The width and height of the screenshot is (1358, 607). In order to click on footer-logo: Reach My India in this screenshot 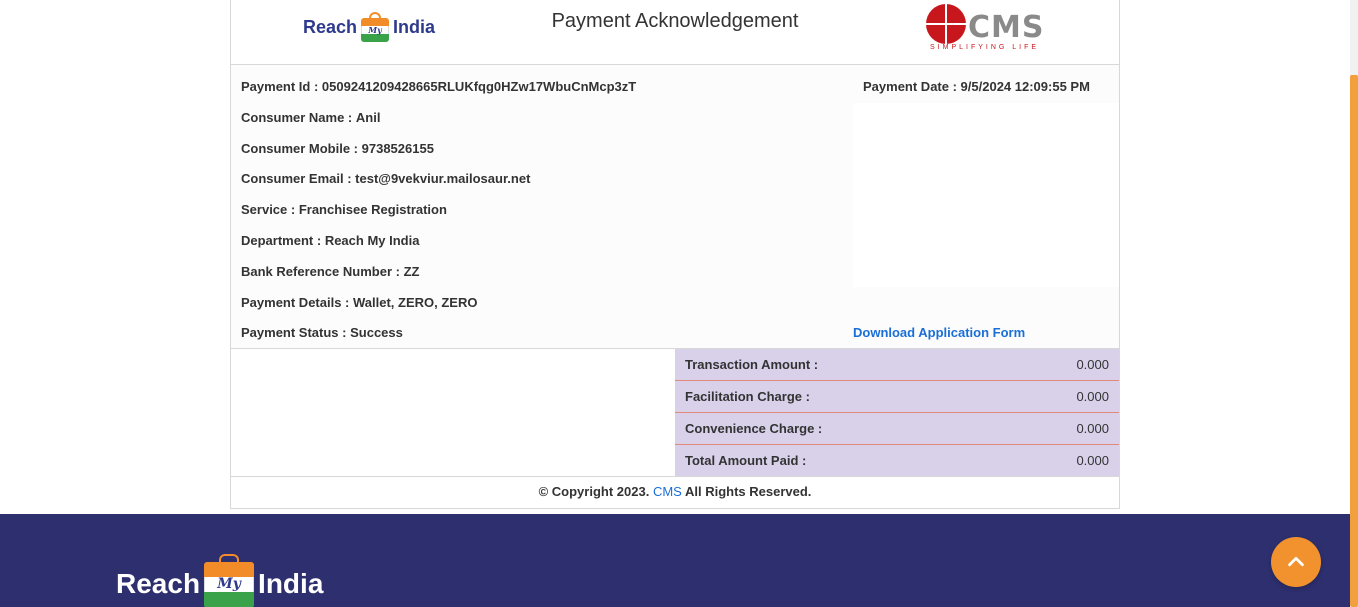, I will do `click(219, 580)`.